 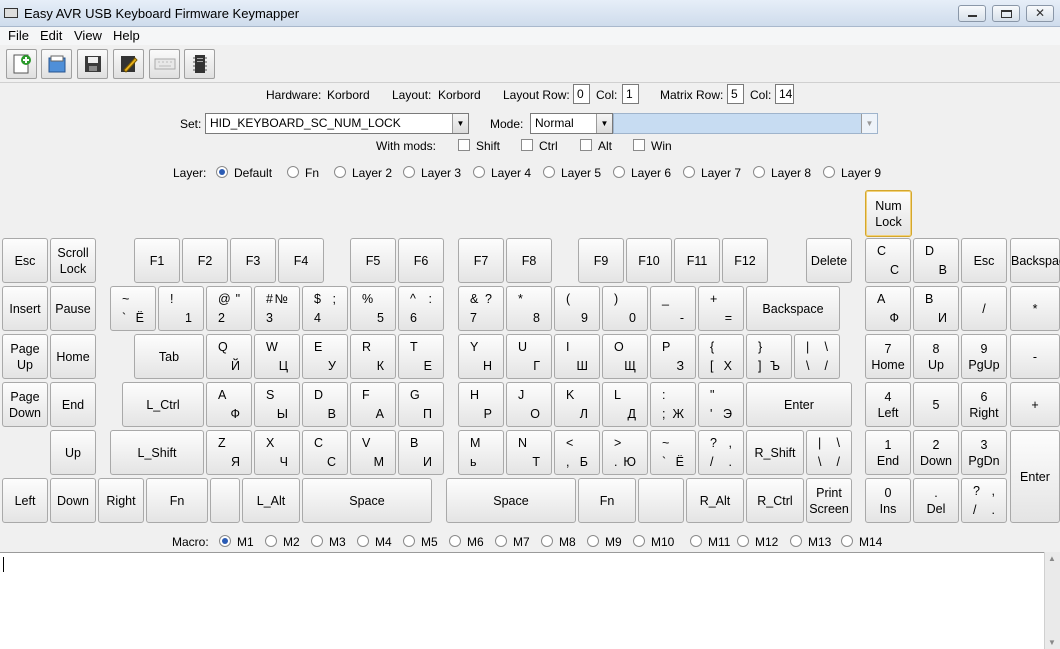 I want to click on edit-button, so click(x=128, y=64).